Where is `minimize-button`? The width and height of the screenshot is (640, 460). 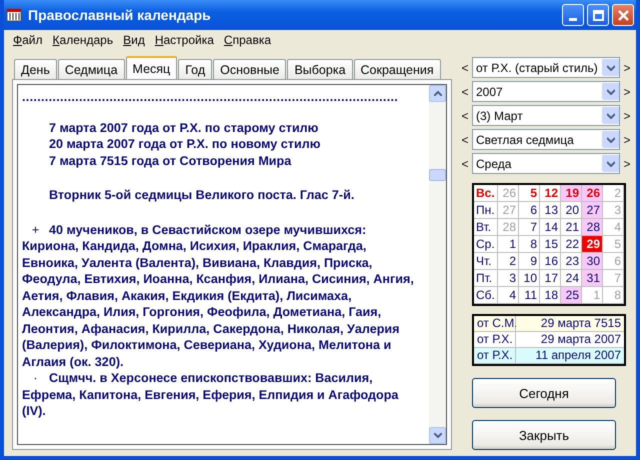 minimize-button is located at coordinates (573, 15).